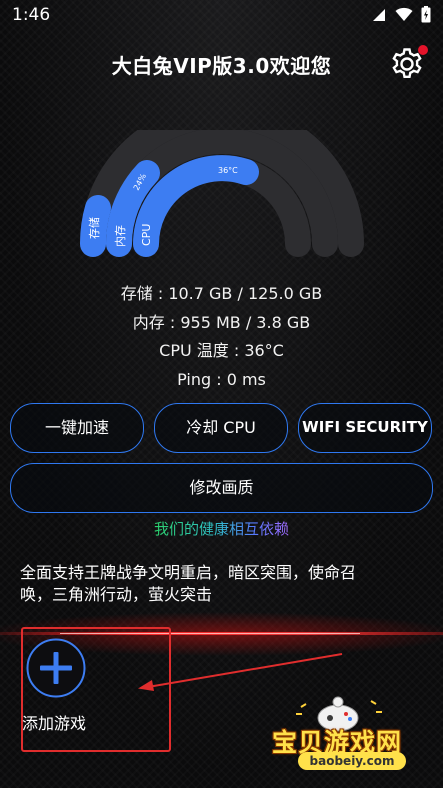 The height and width of the screenshot is (788, 443). I want to click on status-time: 1:46, so click(31, 15).